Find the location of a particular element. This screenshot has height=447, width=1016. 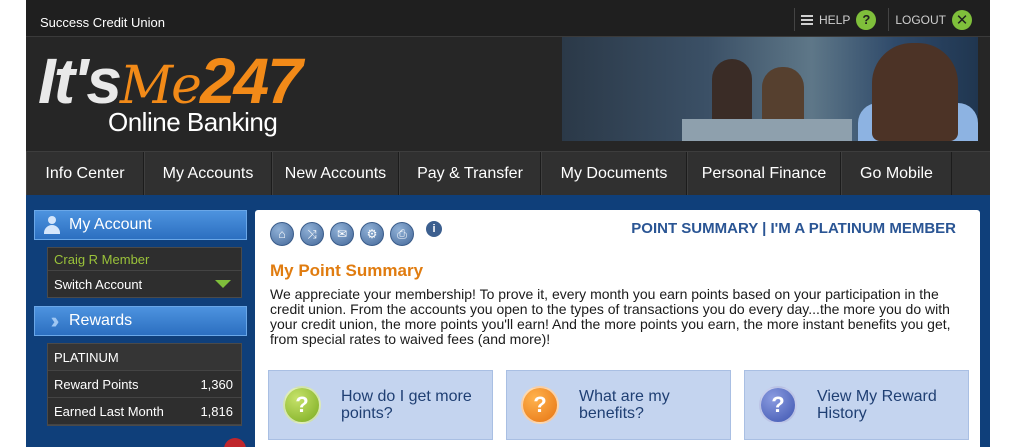

my-account-label: My Account is located at coordinates (110, 224).